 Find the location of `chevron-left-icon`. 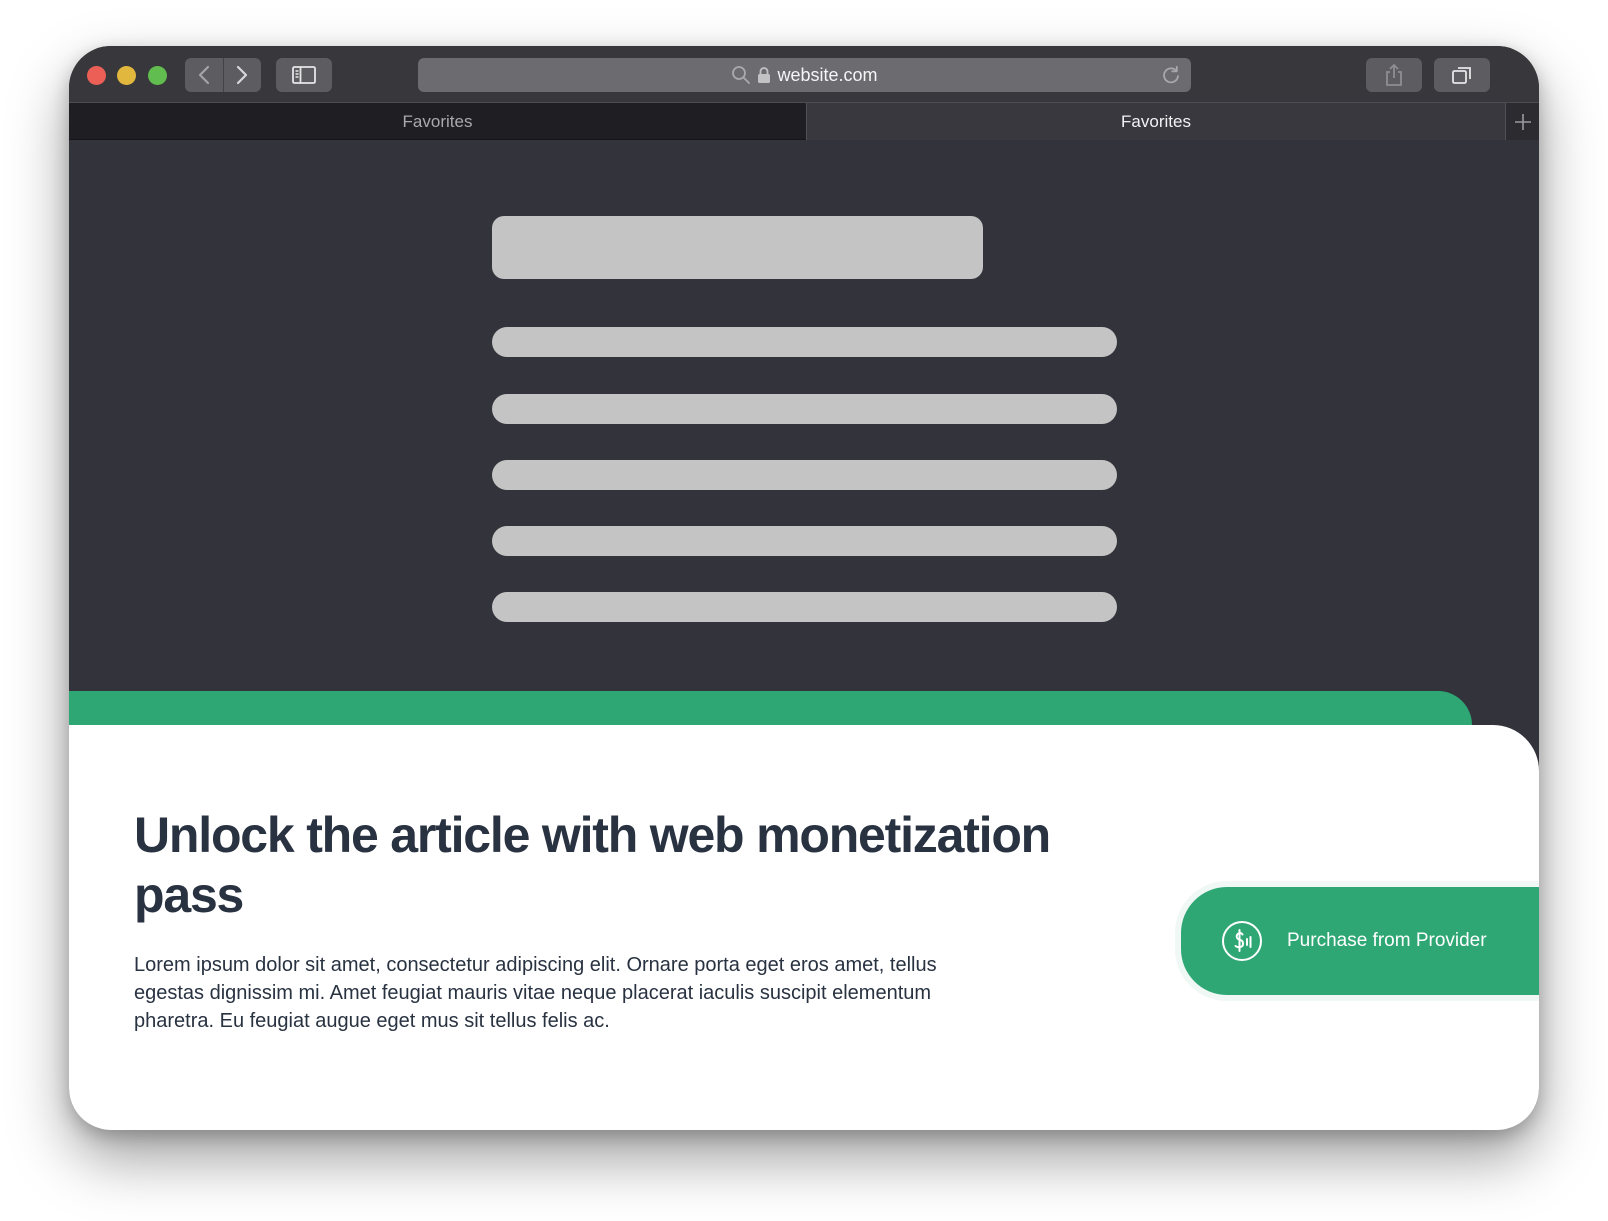

chevron-left-icon is located at coordinates (203, 75).